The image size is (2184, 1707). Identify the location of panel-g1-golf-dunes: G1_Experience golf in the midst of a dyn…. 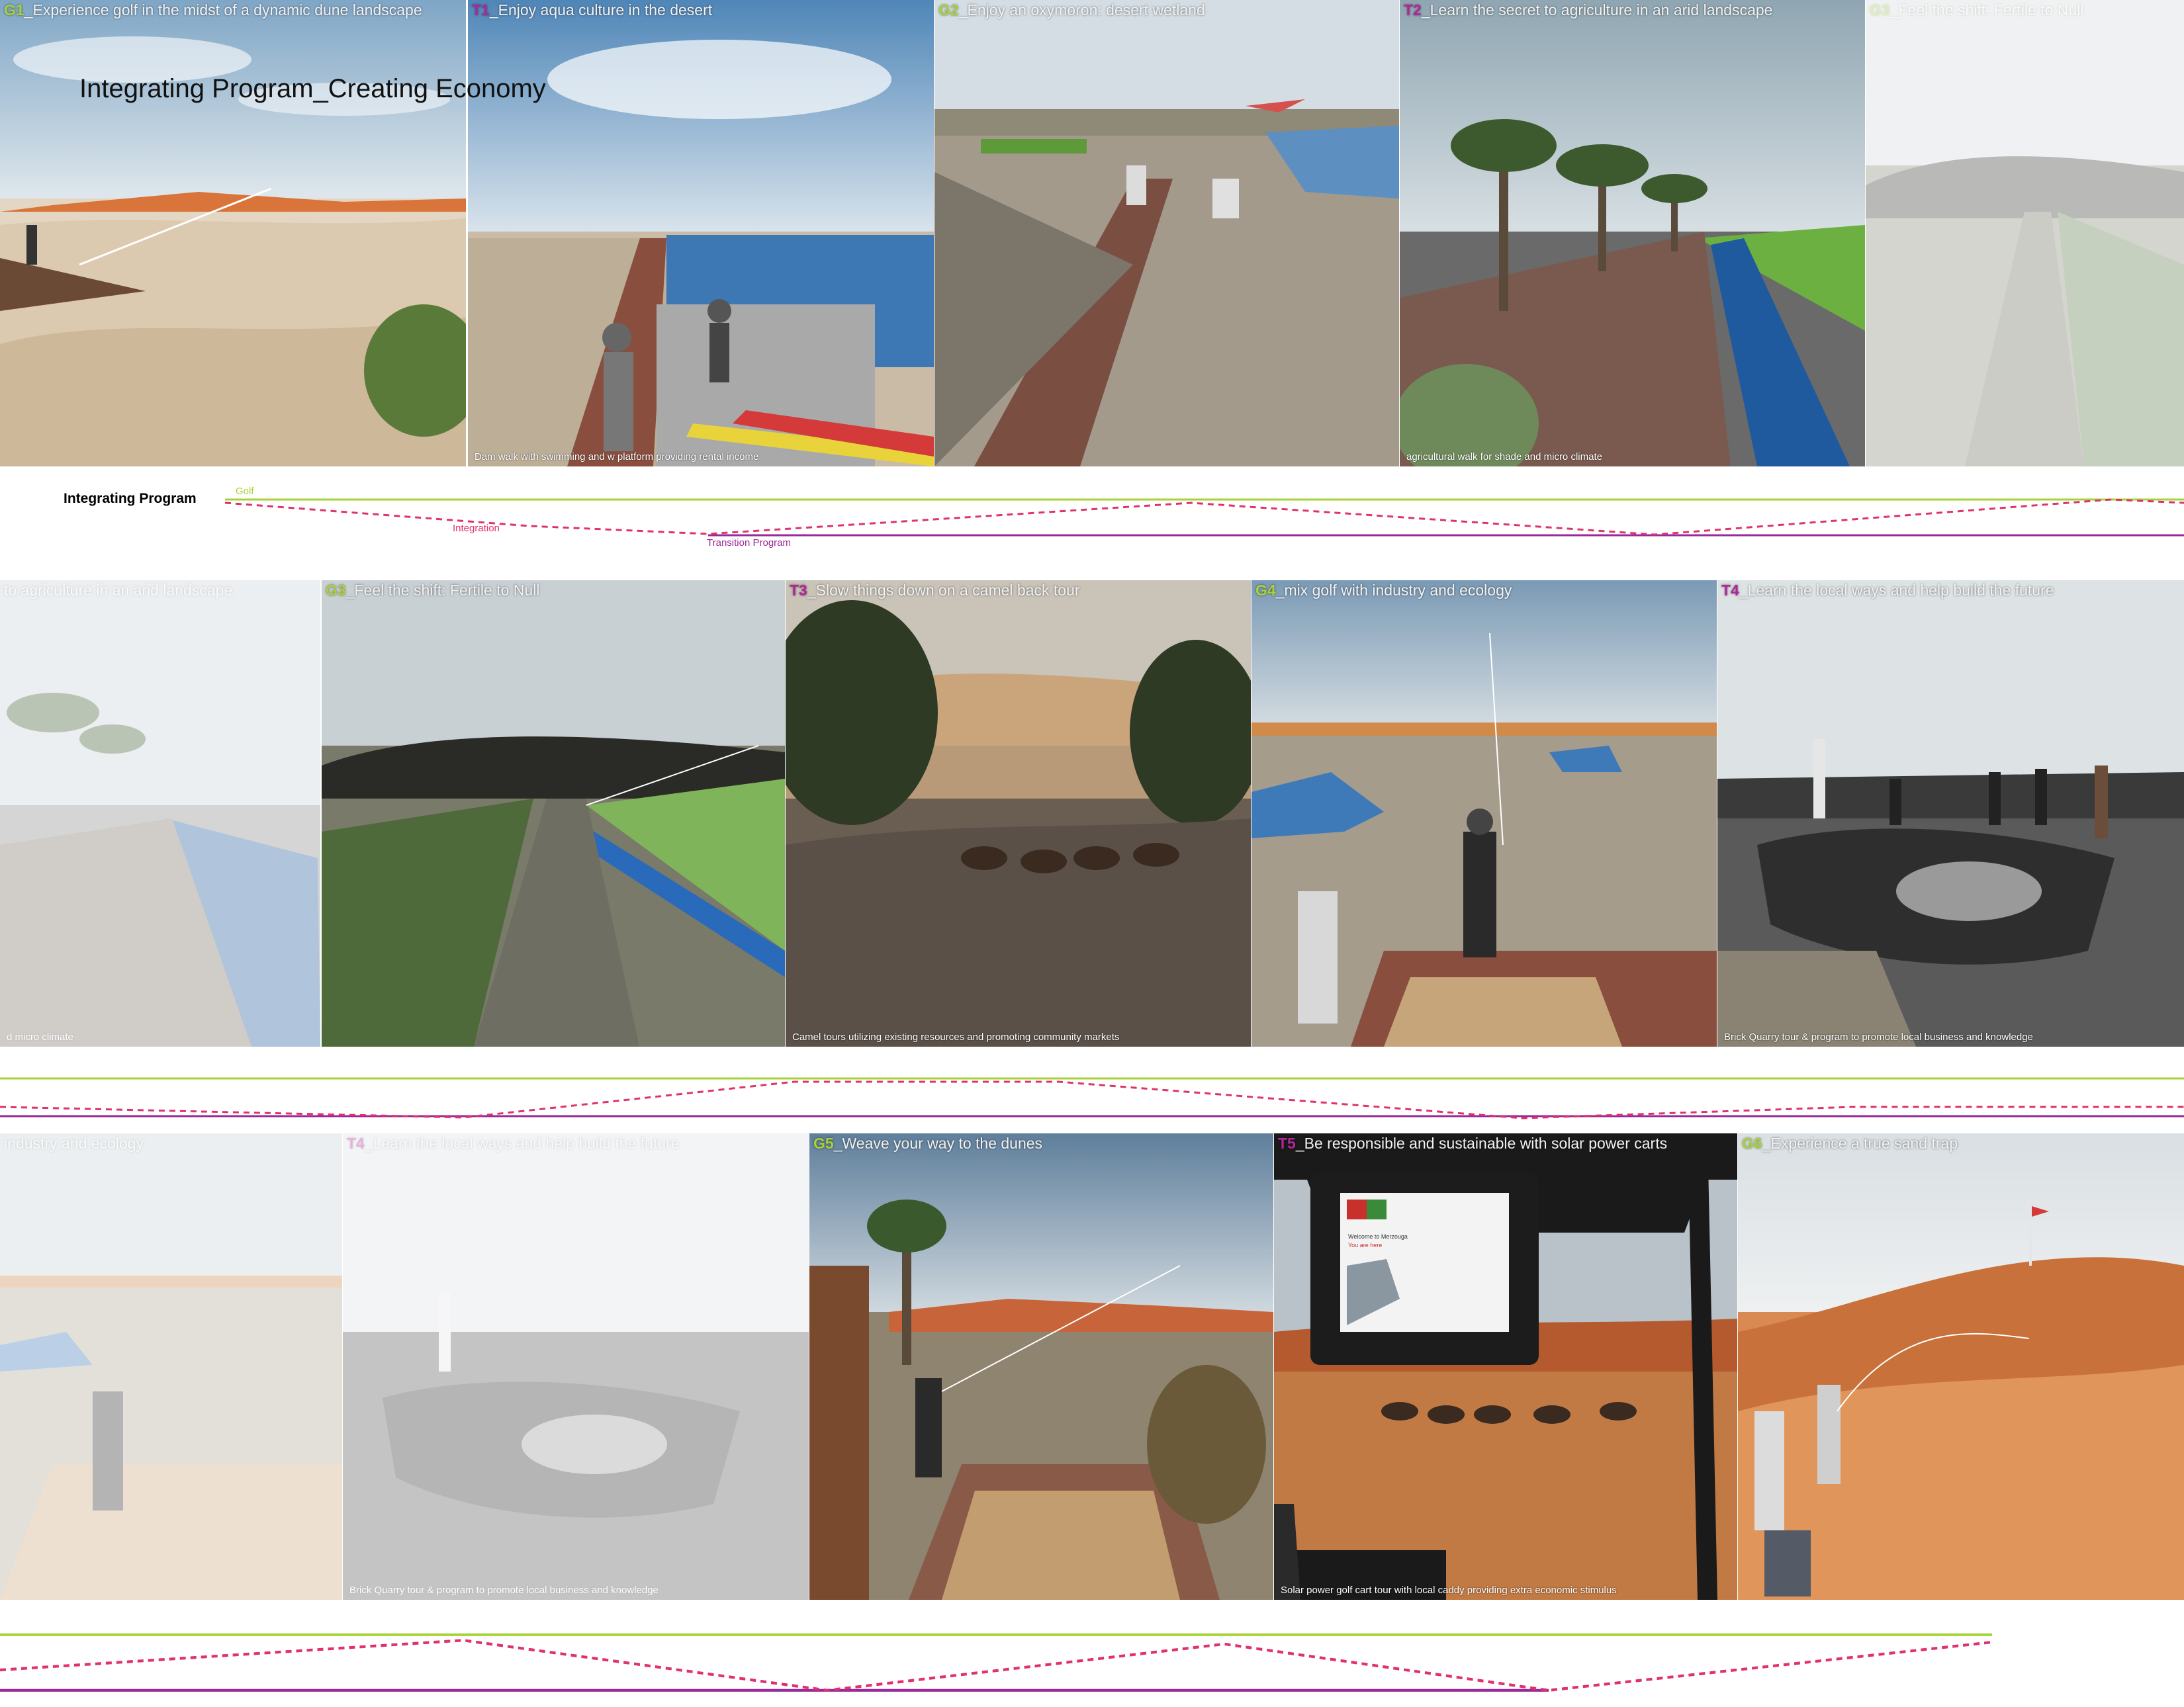
(233, 233).